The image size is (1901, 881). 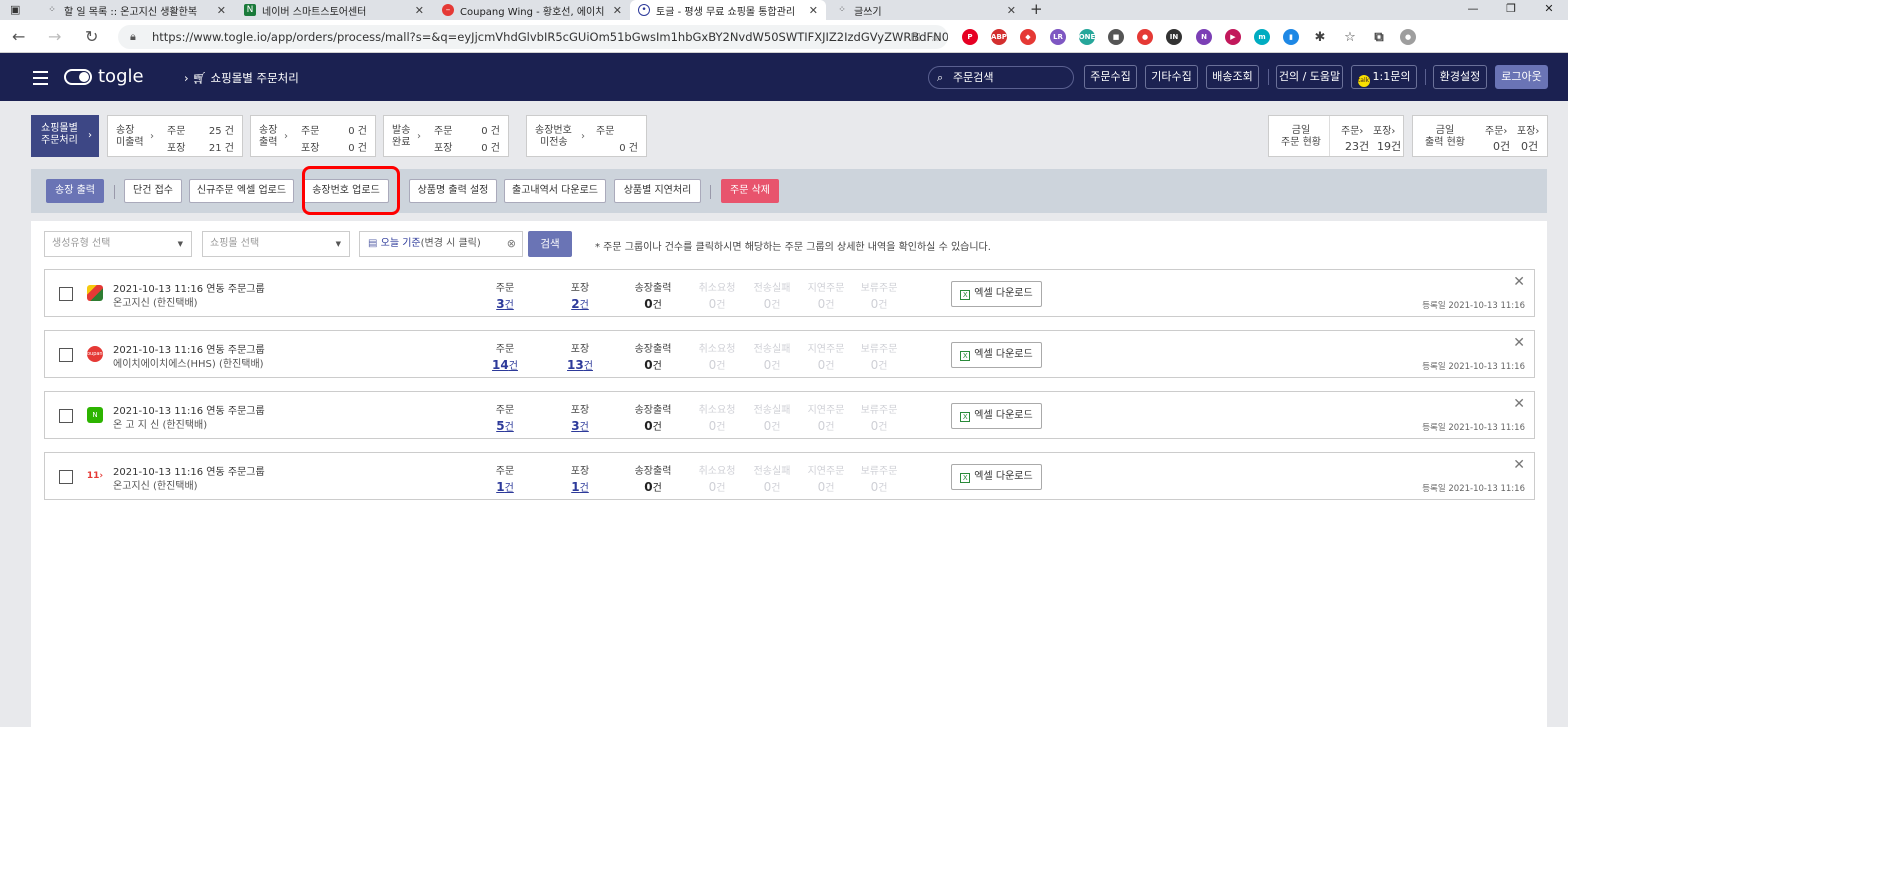 What do you see at coordinates (1460, 77) in the screenshot?
I see `settings-button: 환경설정` at bounding box center [1460, 77].